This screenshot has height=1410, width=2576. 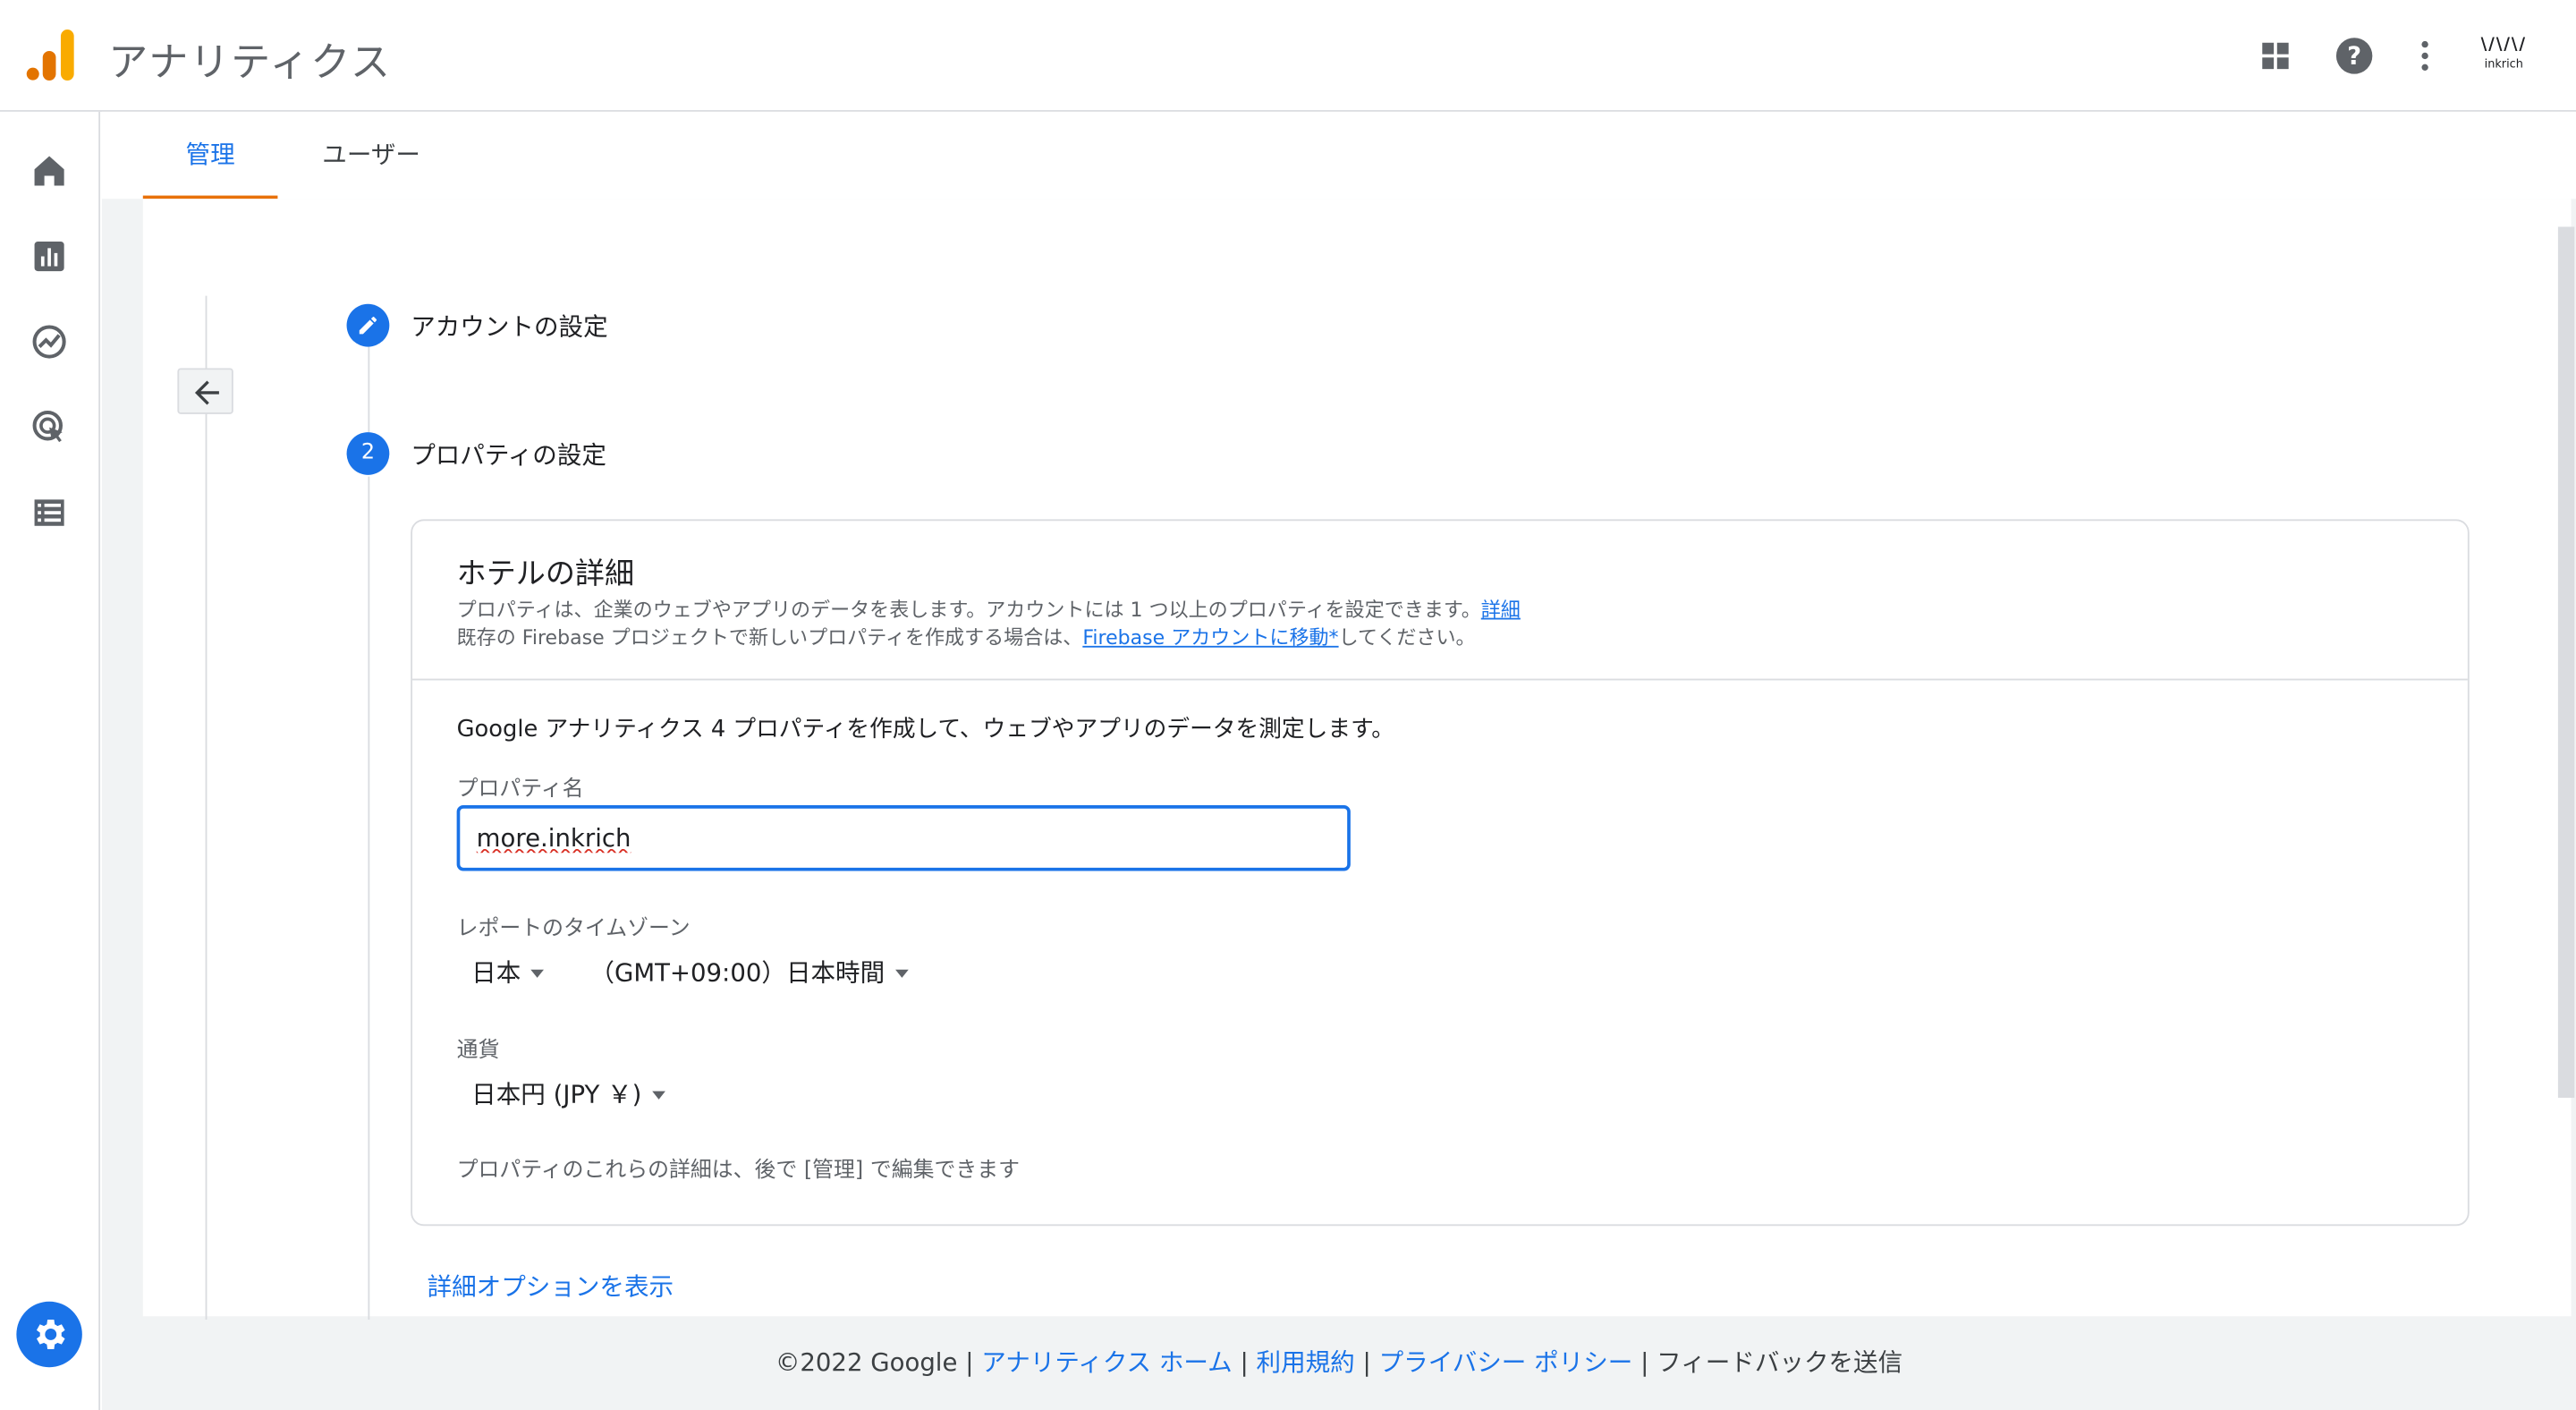 I want to click on show-advanced-options-link: 詳細オプションを表示, so click(x=551, y=1286).